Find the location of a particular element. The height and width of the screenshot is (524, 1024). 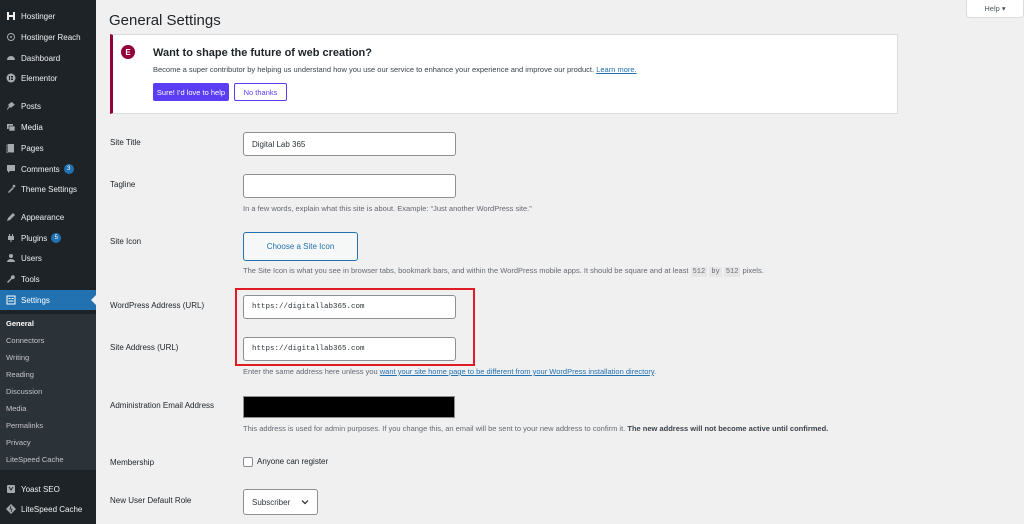

site-address-label: Site Address (URL) is located at coordinates (144, 347).